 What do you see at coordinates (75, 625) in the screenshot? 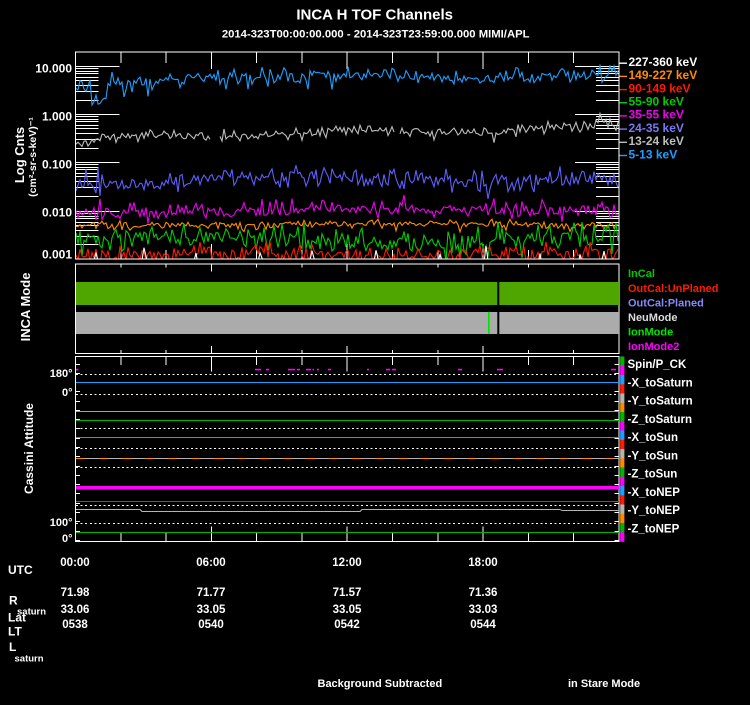
I see `svg-text: 0538` at bounding box center [75, 625].